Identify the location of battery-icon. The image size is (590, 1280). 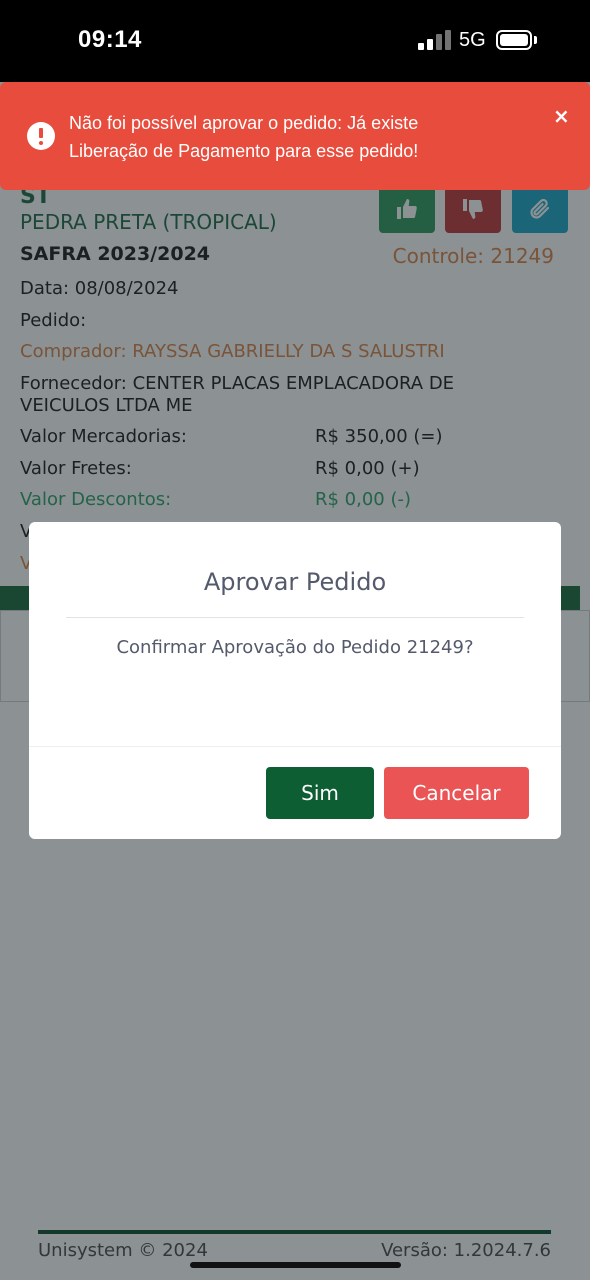
(514, 40).